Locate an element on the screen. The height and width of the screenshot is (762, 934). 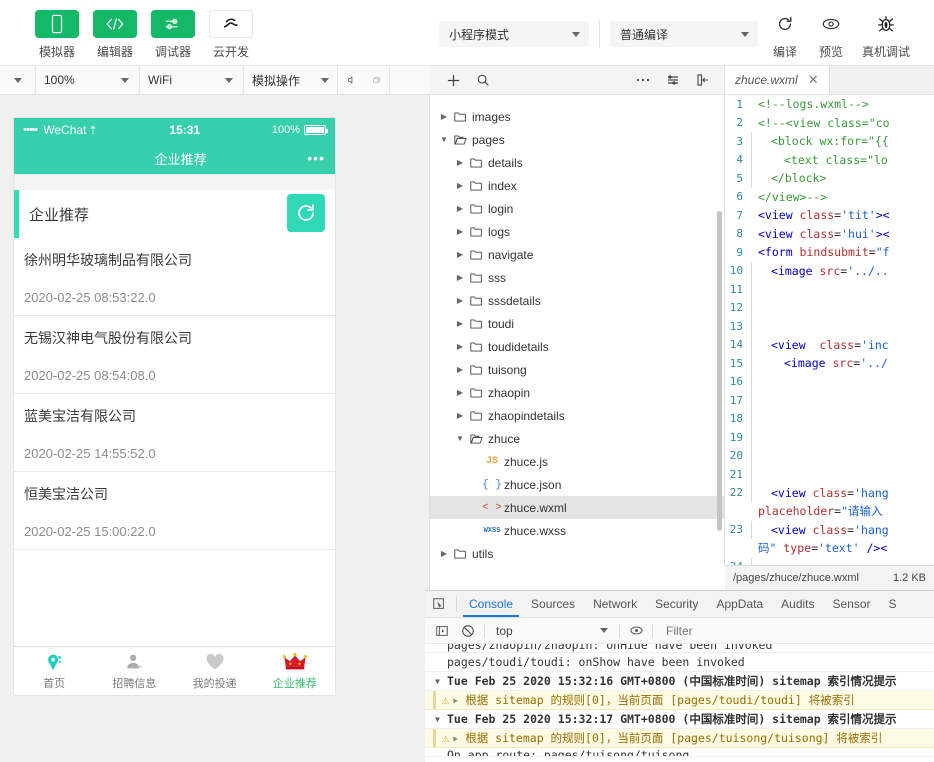
code-line: 5 </block> is located at coordinates (829, 178).